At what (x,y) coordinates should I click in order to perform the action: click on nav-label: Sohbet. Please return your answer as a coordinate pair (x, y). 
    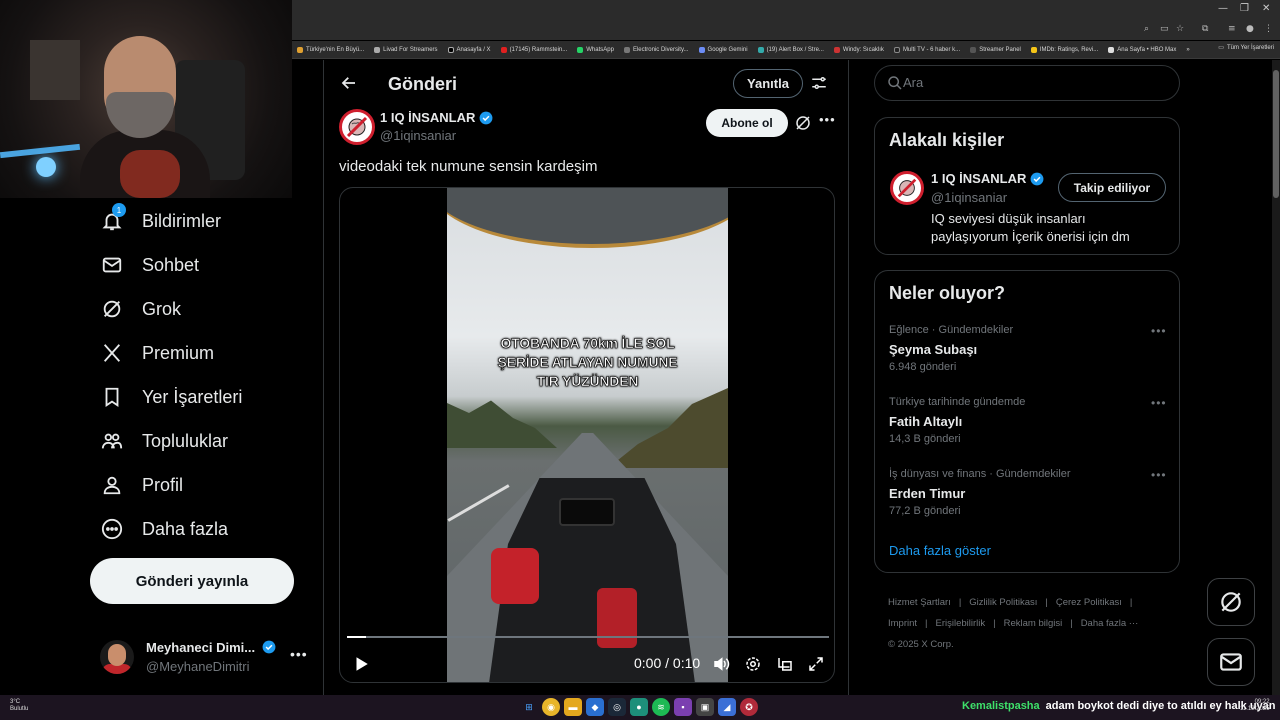
    Looking at the image, I should click on (171, 264).